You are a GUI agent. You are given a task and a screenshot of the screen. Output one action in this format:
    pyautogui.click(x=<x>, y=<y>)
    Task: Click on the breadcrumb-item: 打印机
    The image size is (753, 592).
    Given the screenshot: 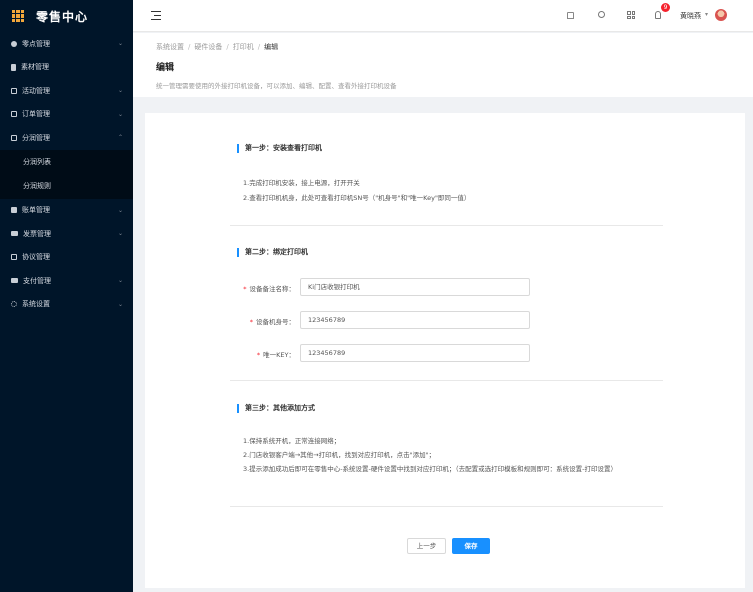 What is the action you would take?
    pyautogui.click(x=243, y=47)
    